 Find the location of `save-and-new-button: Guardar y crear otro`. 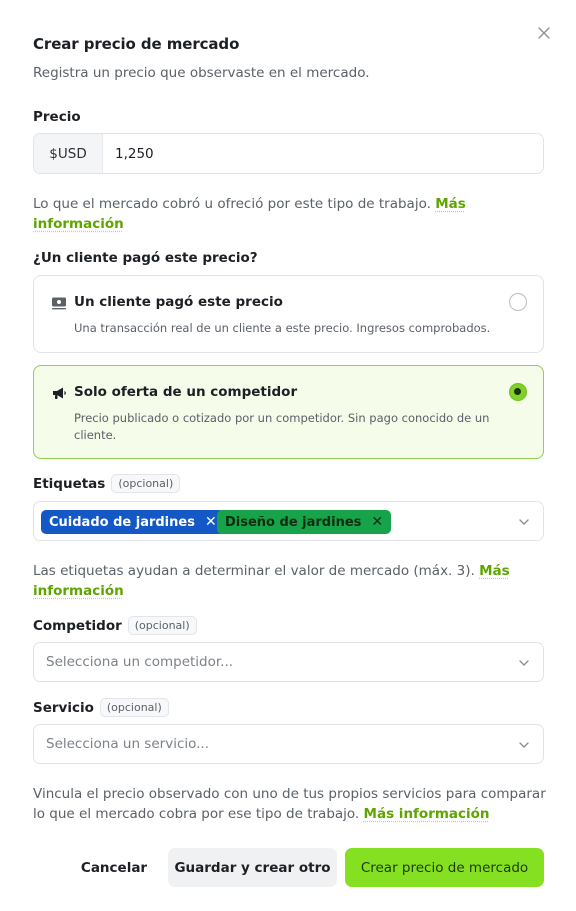

save-and-new-button: Guardar y crear otro is located at coordinates (252, 867).